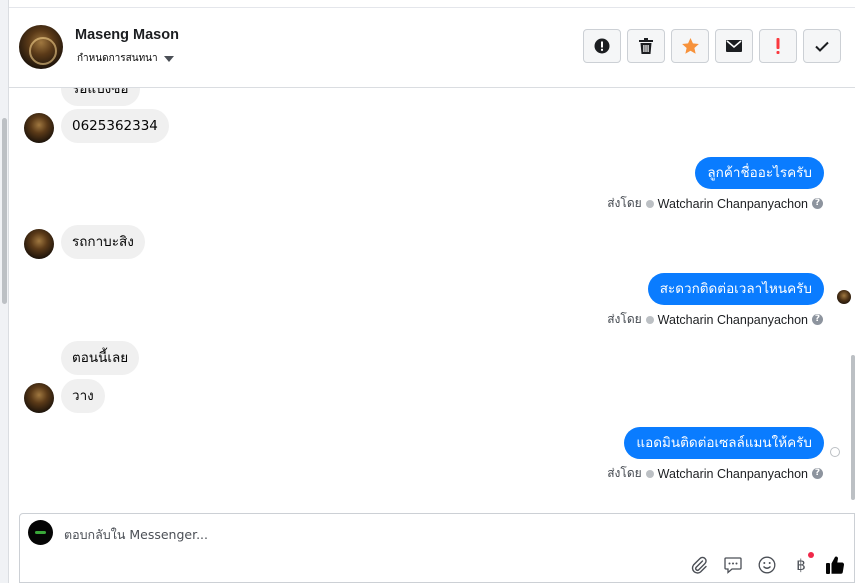 This screenshot has width=855, height=583. Describe the element at coordinates (41, 47) in the screenshot. I see `contact-avatar` at that location.